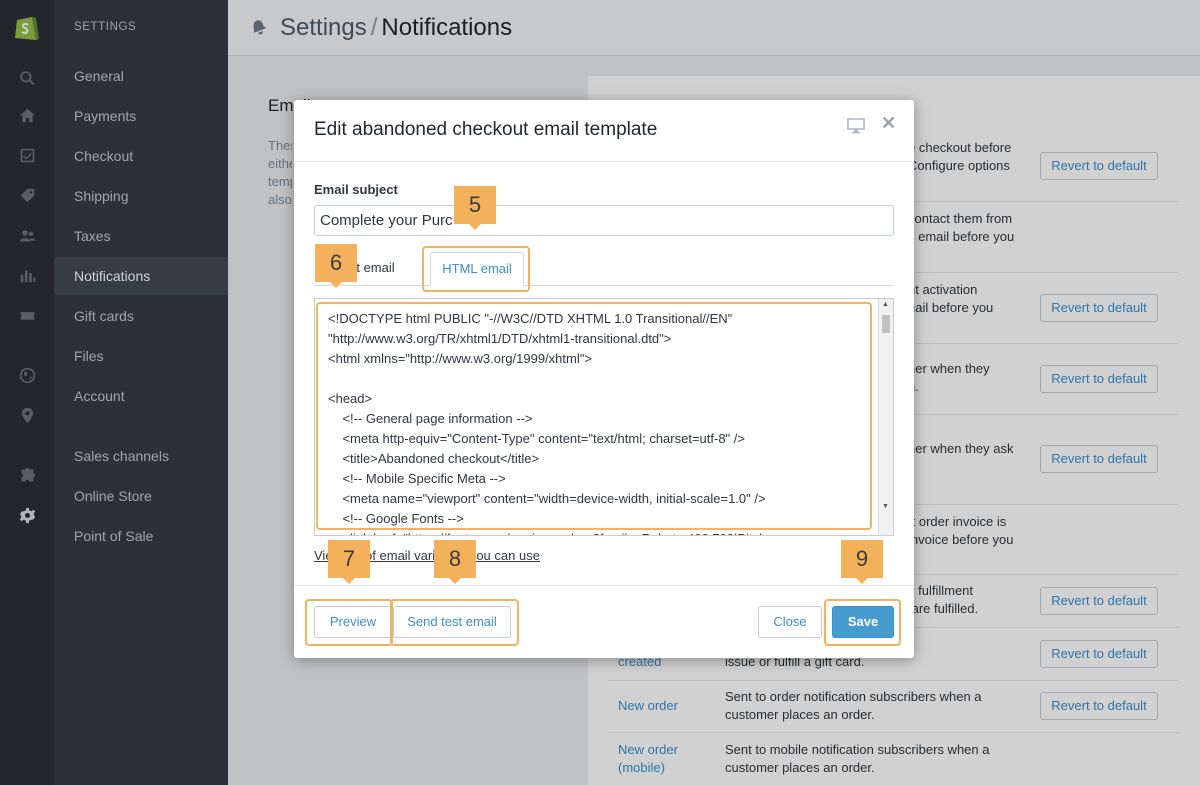 The height and width of the screenshot is (785, 1200). What do you see at coordinates (862, 562) in the screenshot?
I see `callout-9: 9` at bounding box center [862, 562].